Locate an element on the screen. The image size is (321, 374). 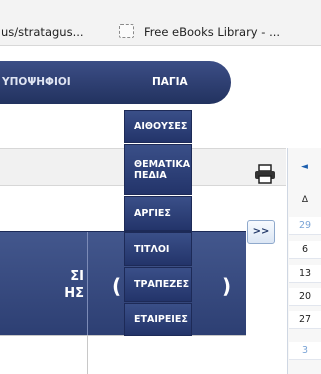
calendar-date: 29 is located at coordinates (305, 226).